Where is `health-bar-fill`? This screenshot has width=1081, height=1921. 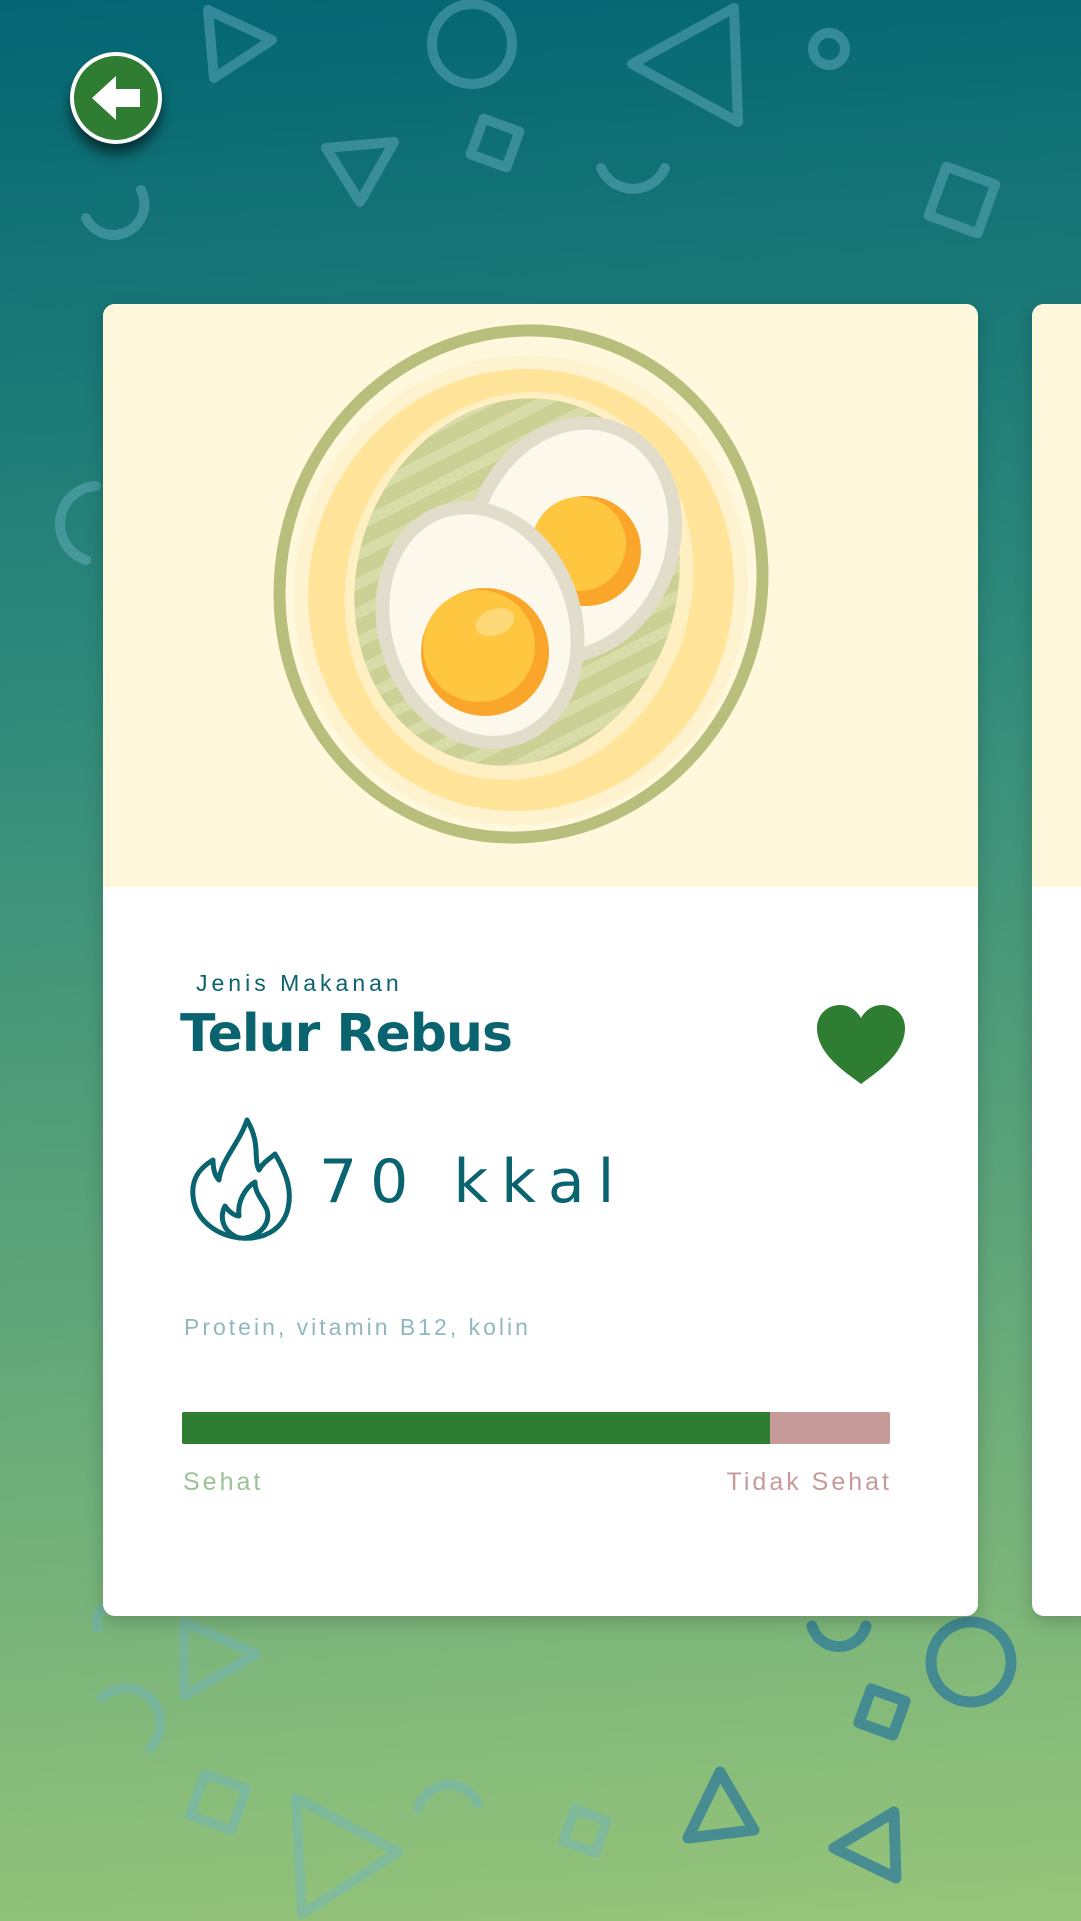 health-bar-fill is located at coordinates (476, 1428).